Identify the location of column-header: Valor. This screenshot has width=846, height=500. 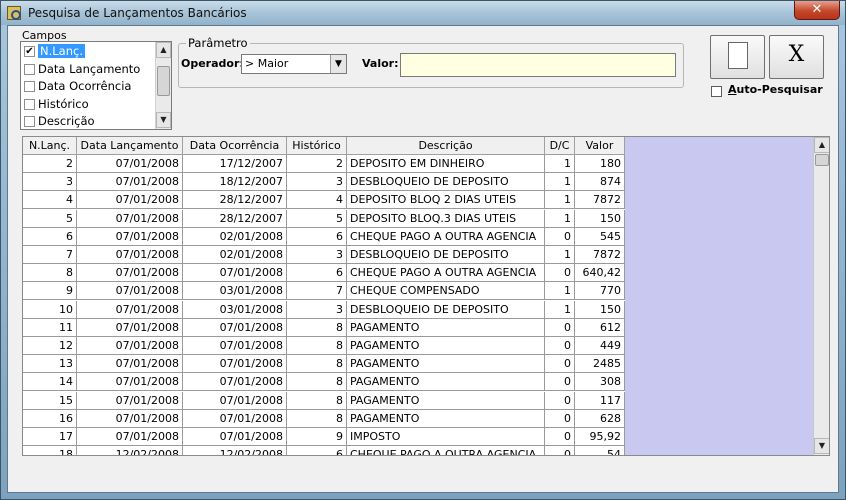
(600, 146).